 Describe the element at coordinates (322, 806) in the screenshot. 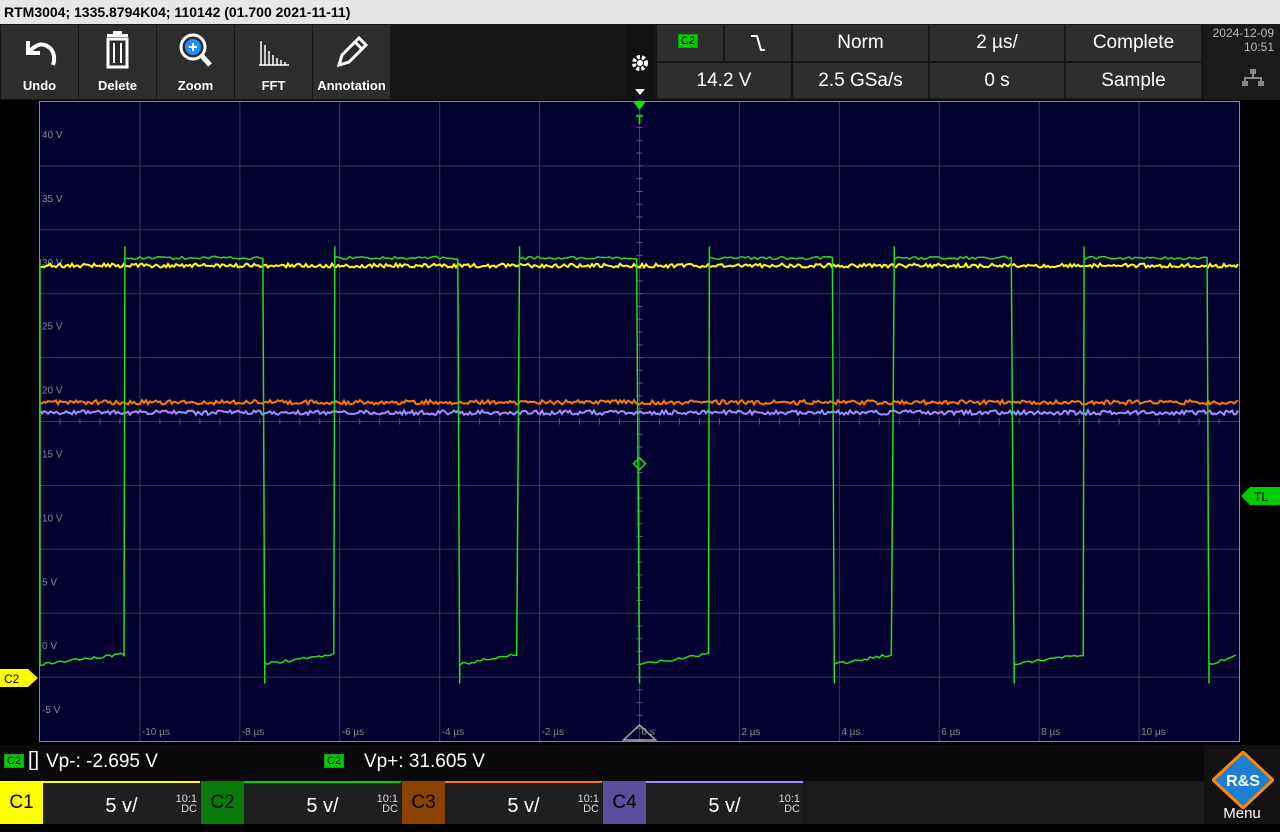

I see `channel-c2-scale-text: 5 v/` at that location.